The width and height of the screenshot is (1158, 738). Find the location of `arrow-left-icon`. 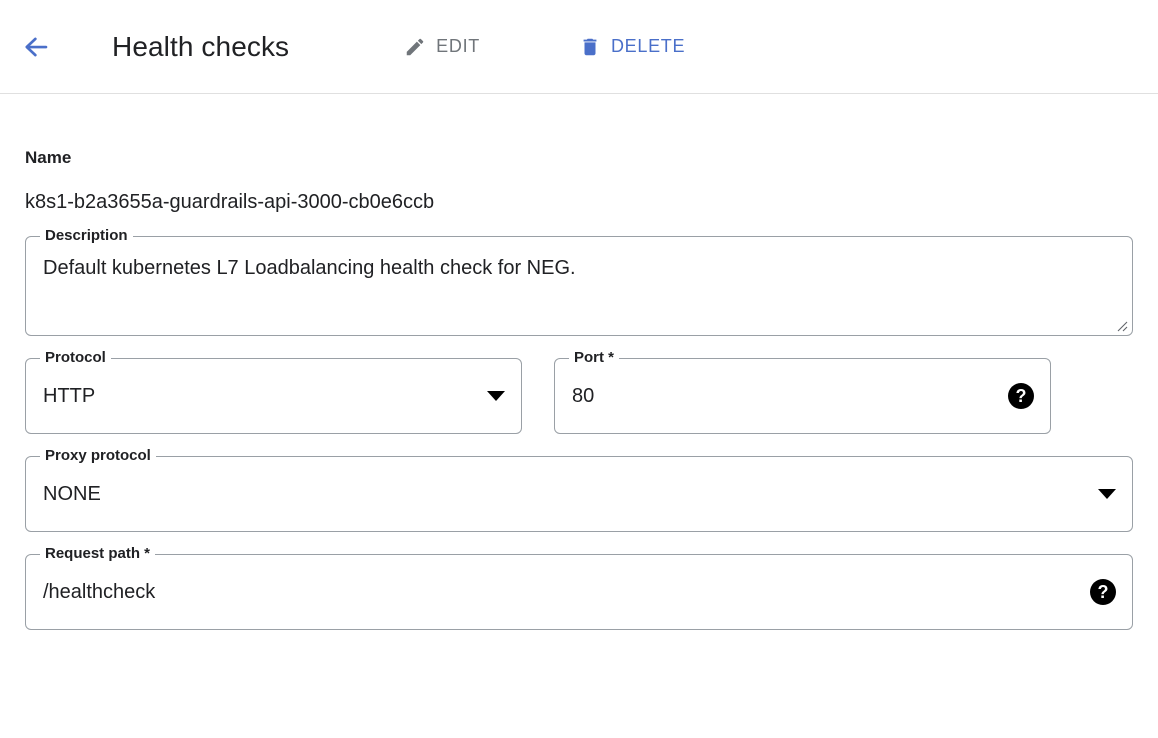

arrow-left-icon is located at coordinates (36, 47).